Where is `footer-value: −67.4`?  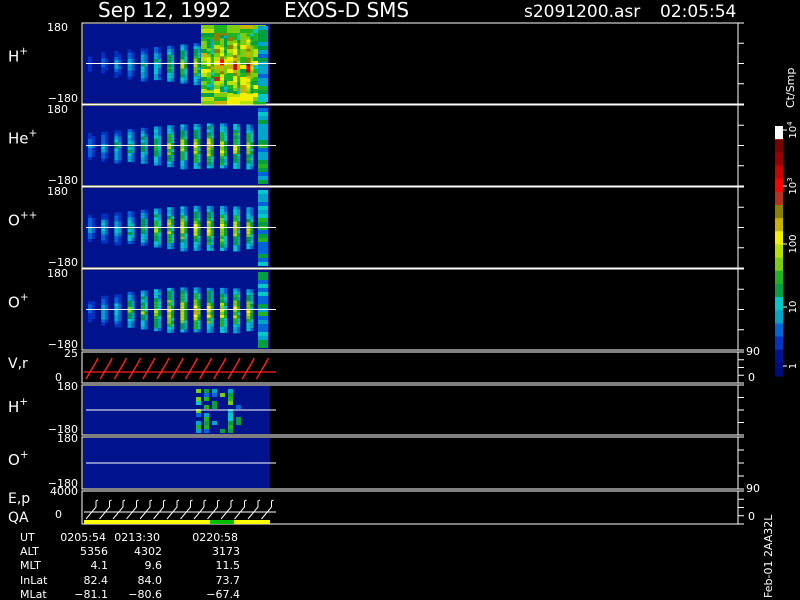 footer-value: −67.4 is located at coordinates (223, 594).